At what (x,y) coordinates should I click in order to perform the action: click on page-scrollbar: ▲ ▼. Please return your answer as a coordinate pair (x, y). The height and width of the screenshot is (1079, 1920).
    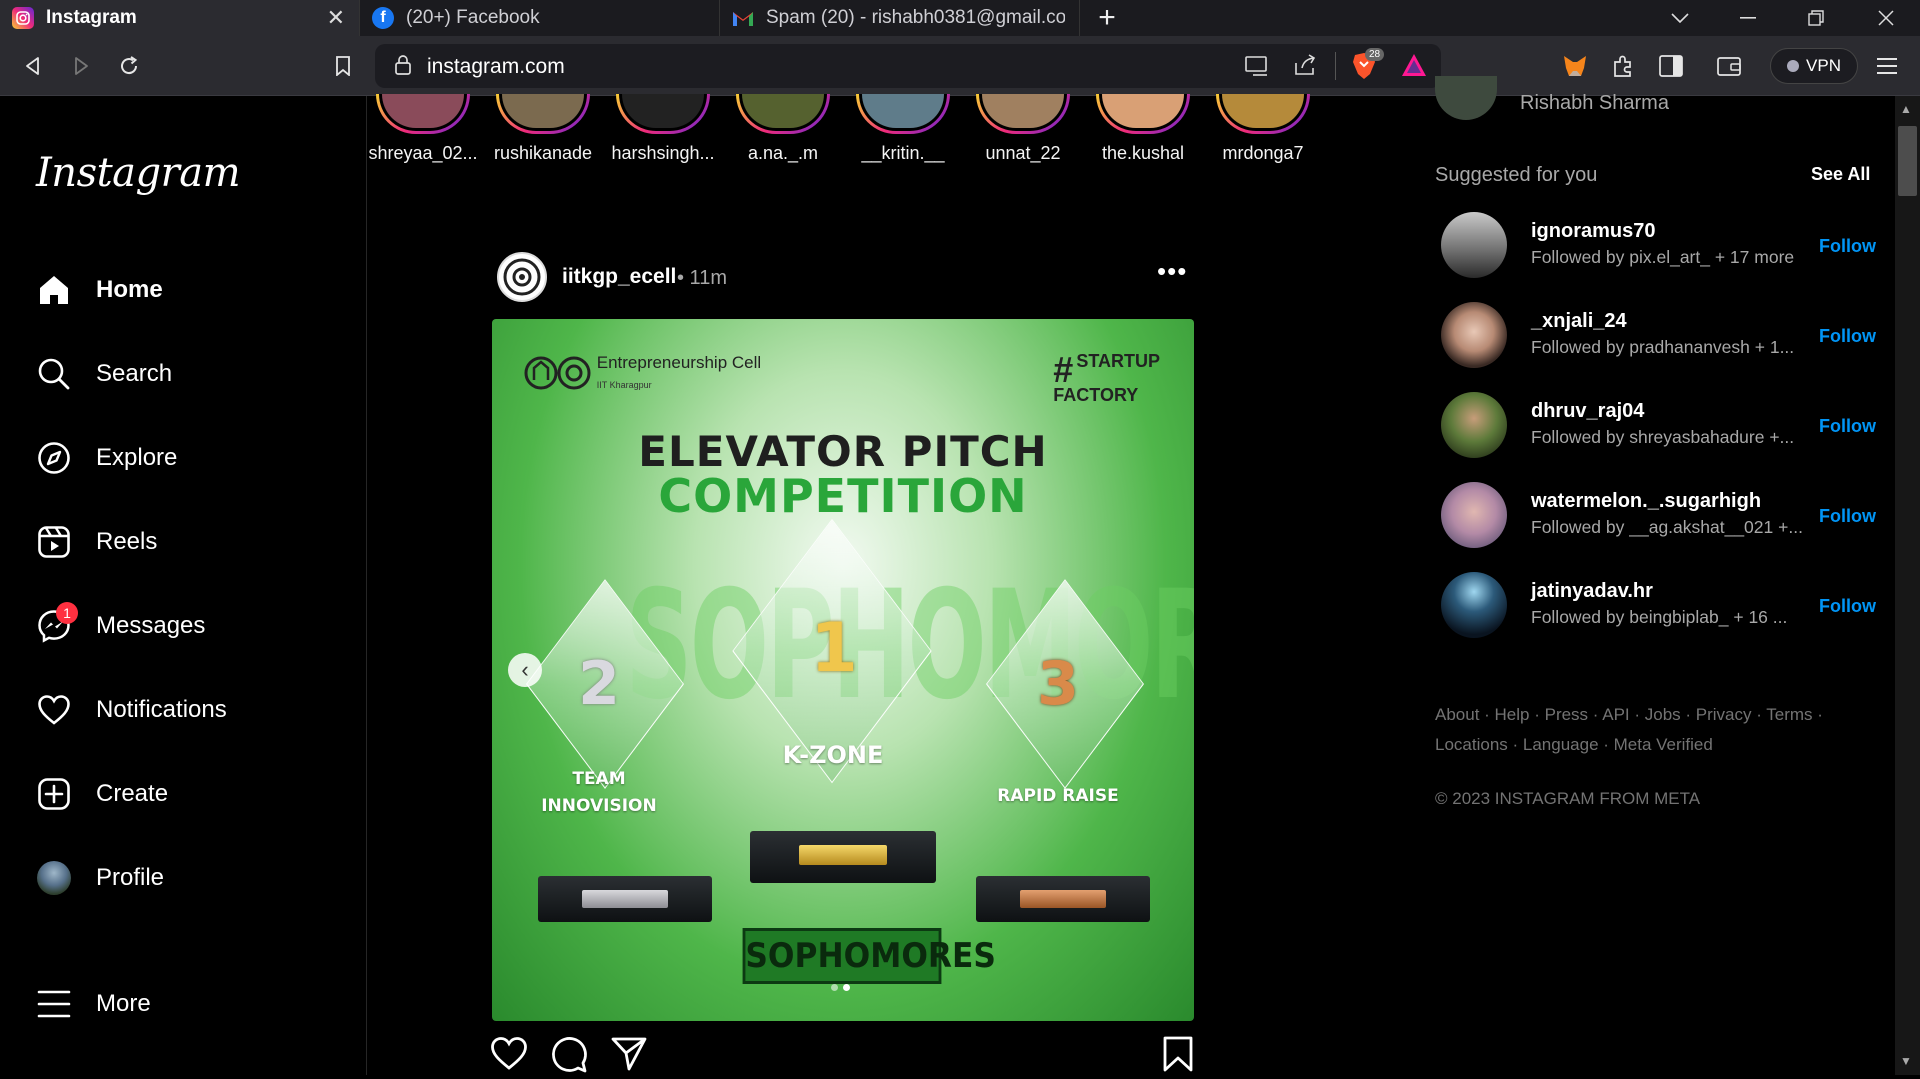
    Looking at the image, I should click on (1907, 585).